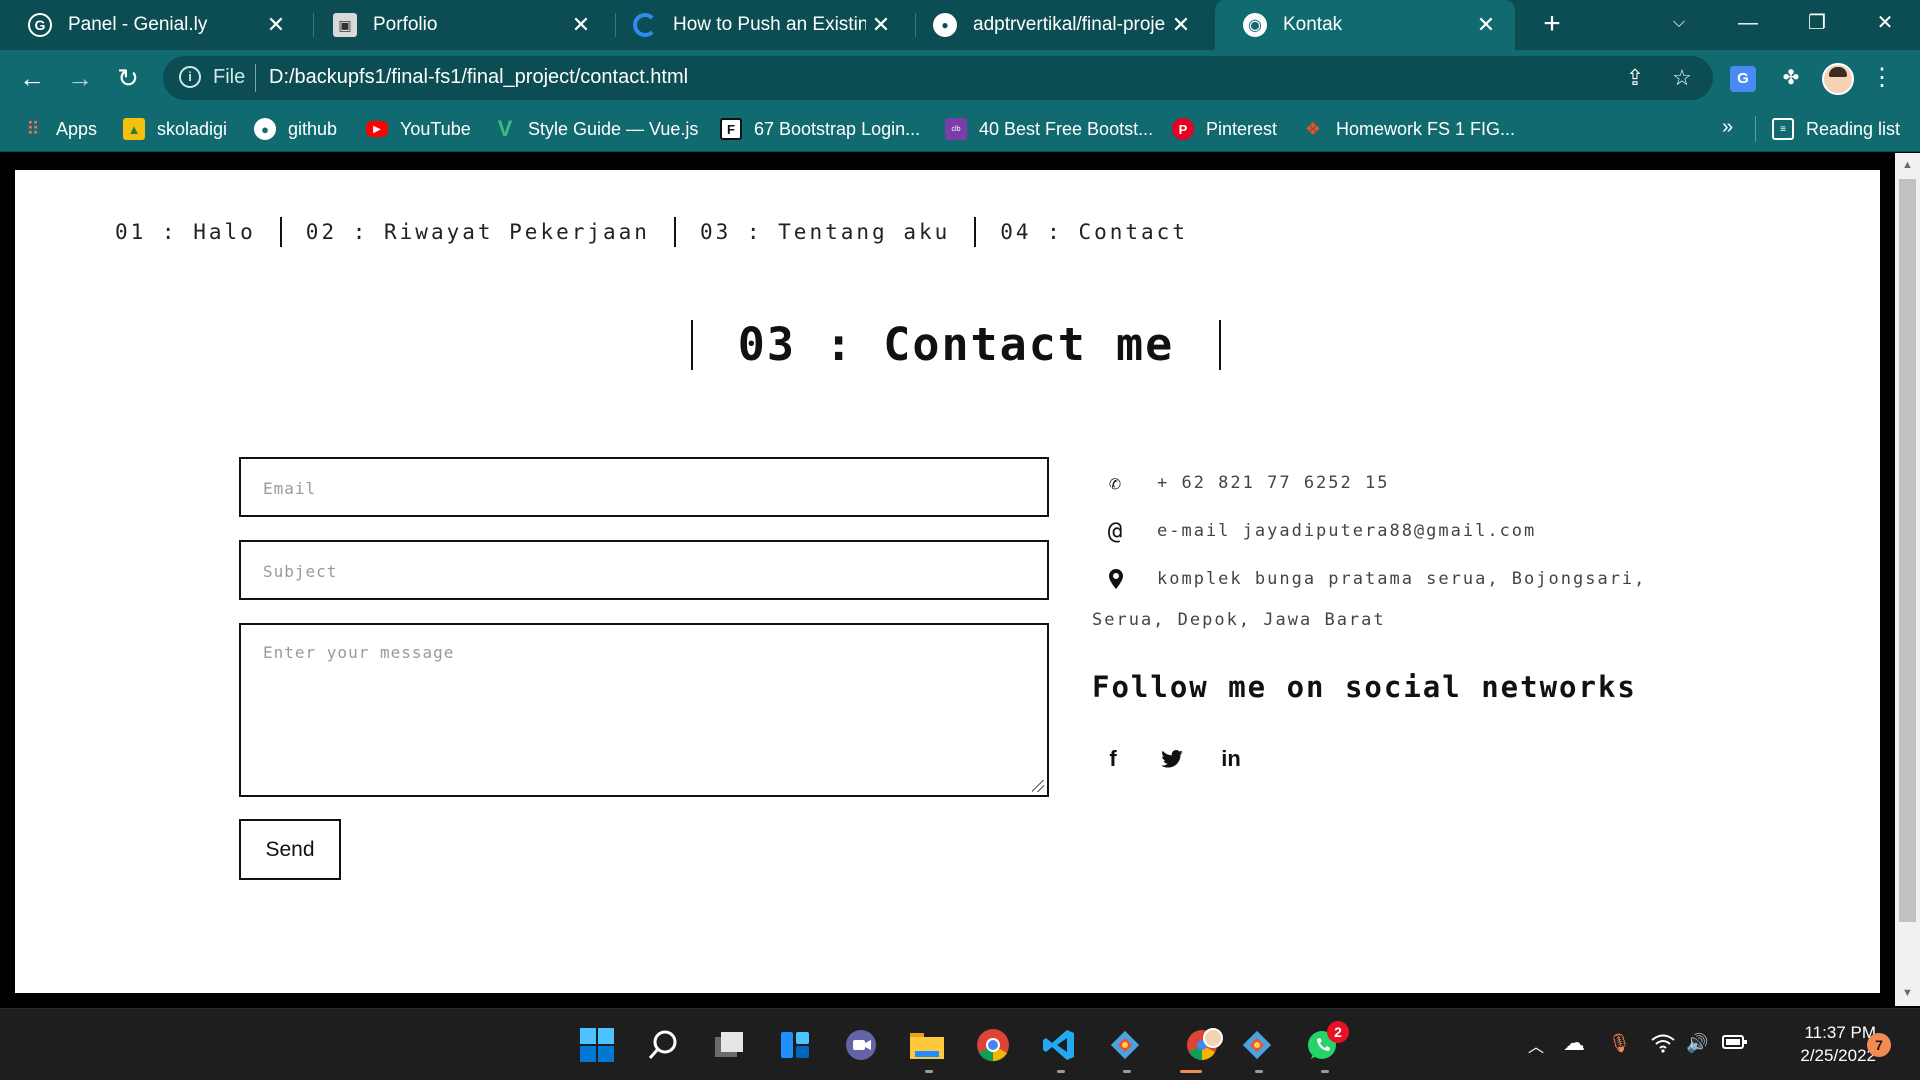 This screenshot has height=1080, width=1920. I want to click on follow-heading: Follow me on social networks, so click(1364, 687).